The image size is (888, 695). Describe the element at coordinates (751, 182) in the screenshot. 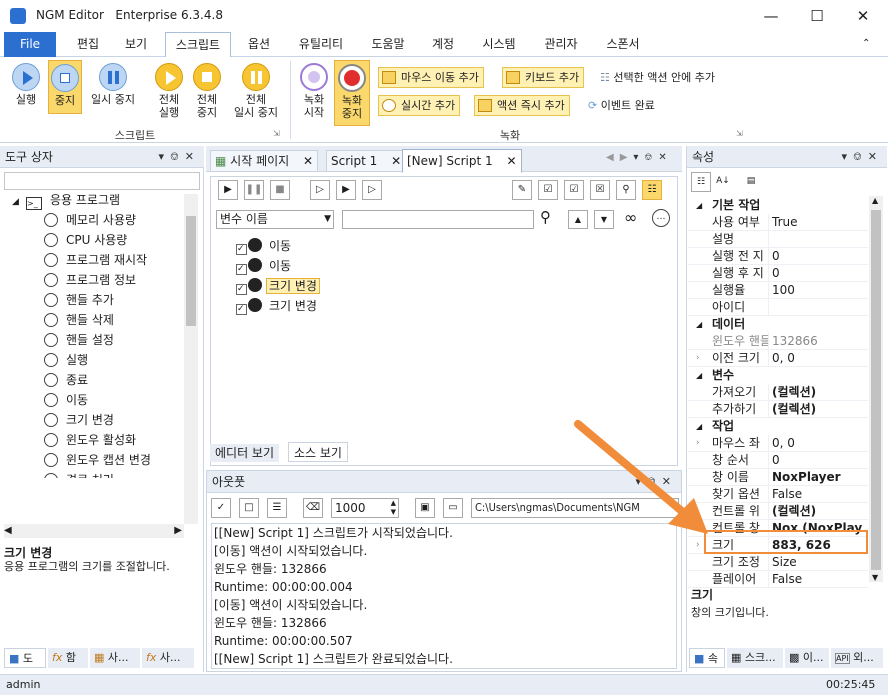

I see `property-pages-icon: ▤` at that location.